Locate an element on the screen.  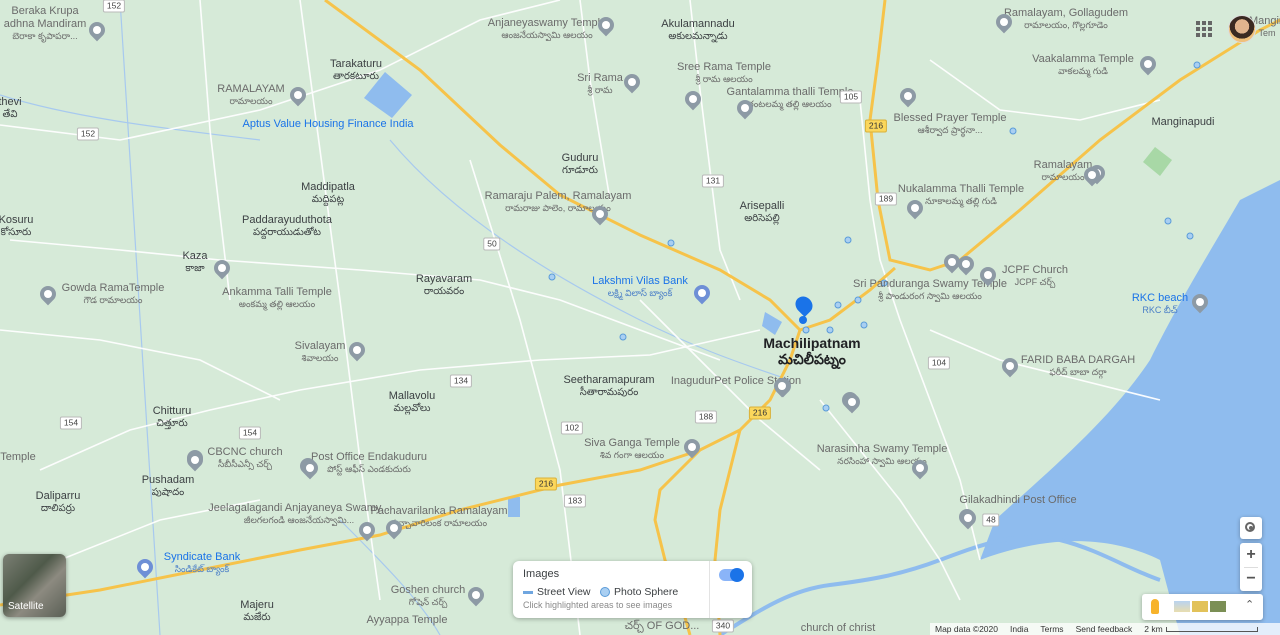
my-location-button is located at coordinates (1251, 528).